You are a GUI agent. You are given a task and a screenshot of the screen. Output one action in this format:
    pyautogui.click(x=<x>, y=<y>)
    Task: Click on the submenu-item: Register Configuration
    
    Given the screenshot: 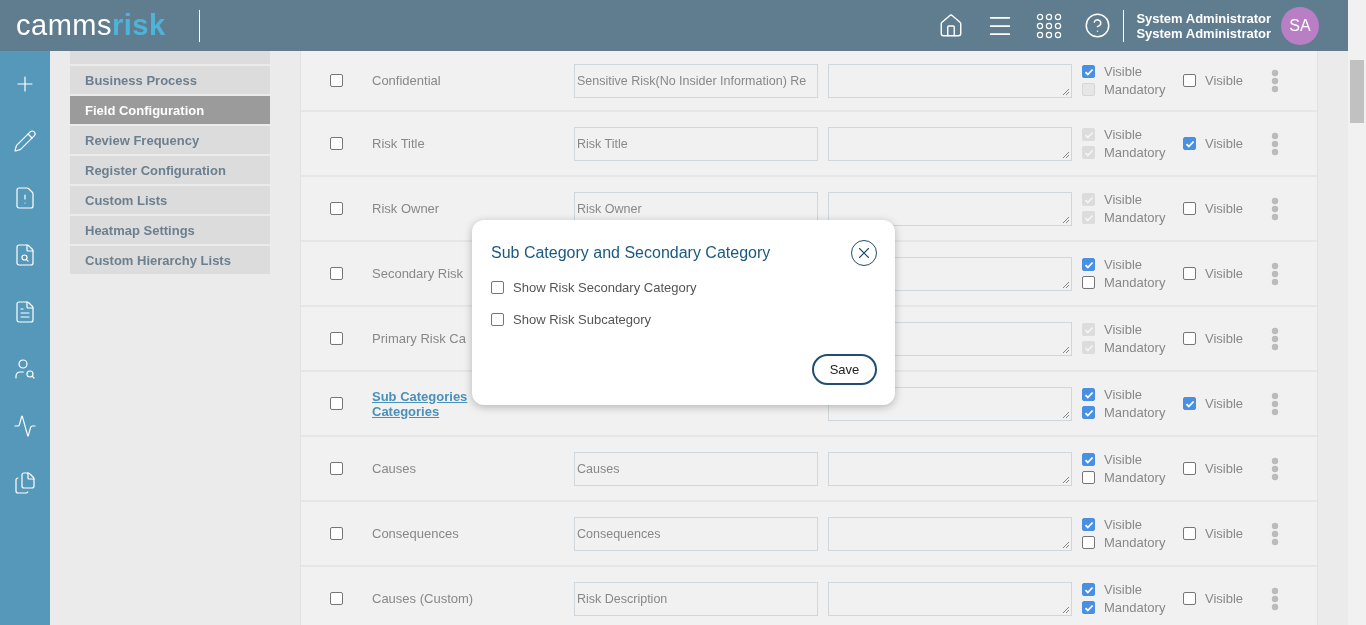 What is the action you would take?
    pyautogui.click(x=170, y=170)
    